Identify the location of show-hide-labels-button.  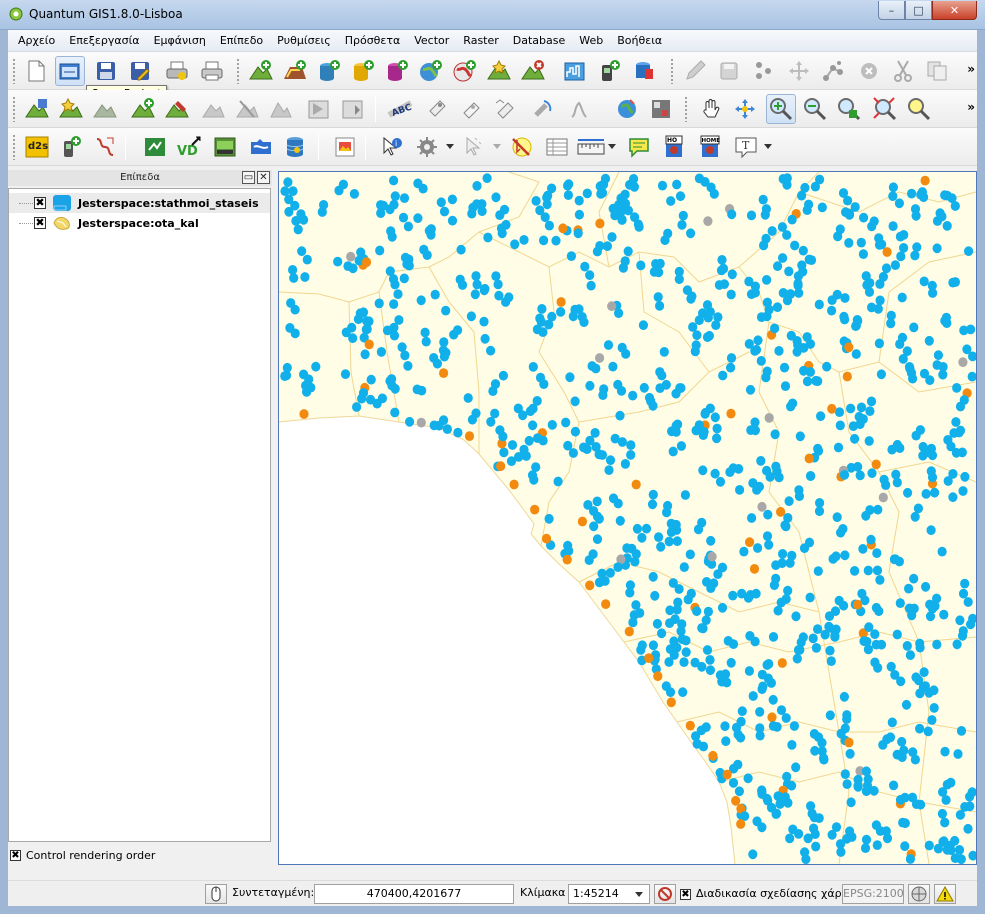
(471, 109).